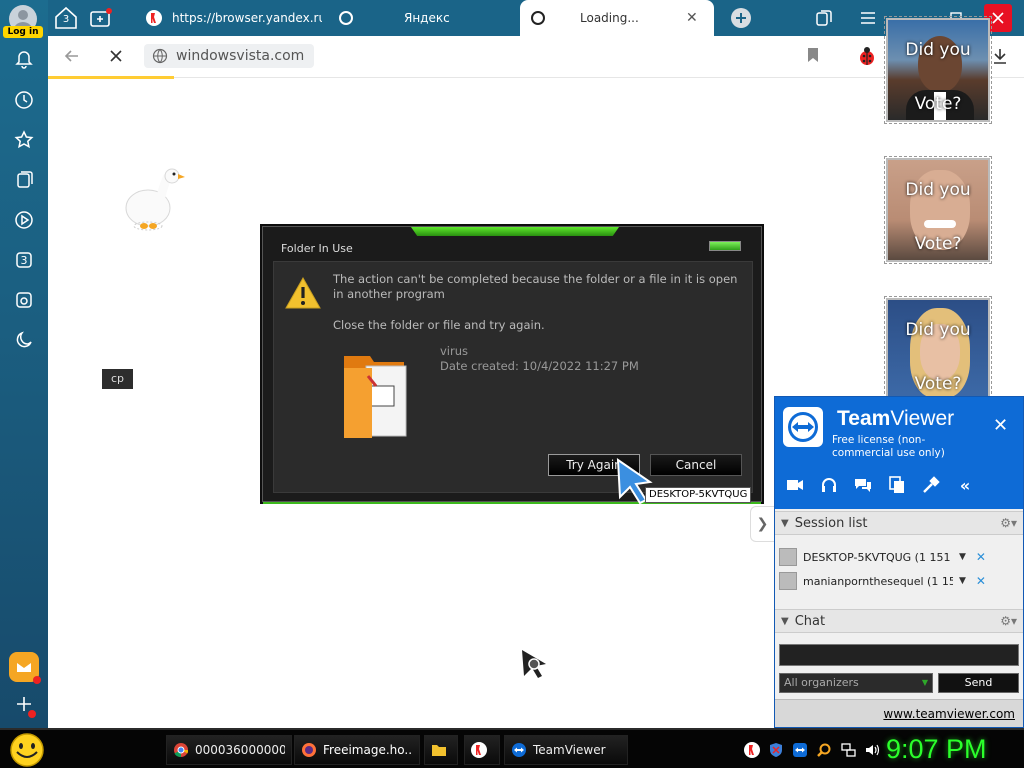 The height and width of the screenshot is (768, 1024). I want to click on taskbar-clock: 9:07 PM, so click(936, 749).